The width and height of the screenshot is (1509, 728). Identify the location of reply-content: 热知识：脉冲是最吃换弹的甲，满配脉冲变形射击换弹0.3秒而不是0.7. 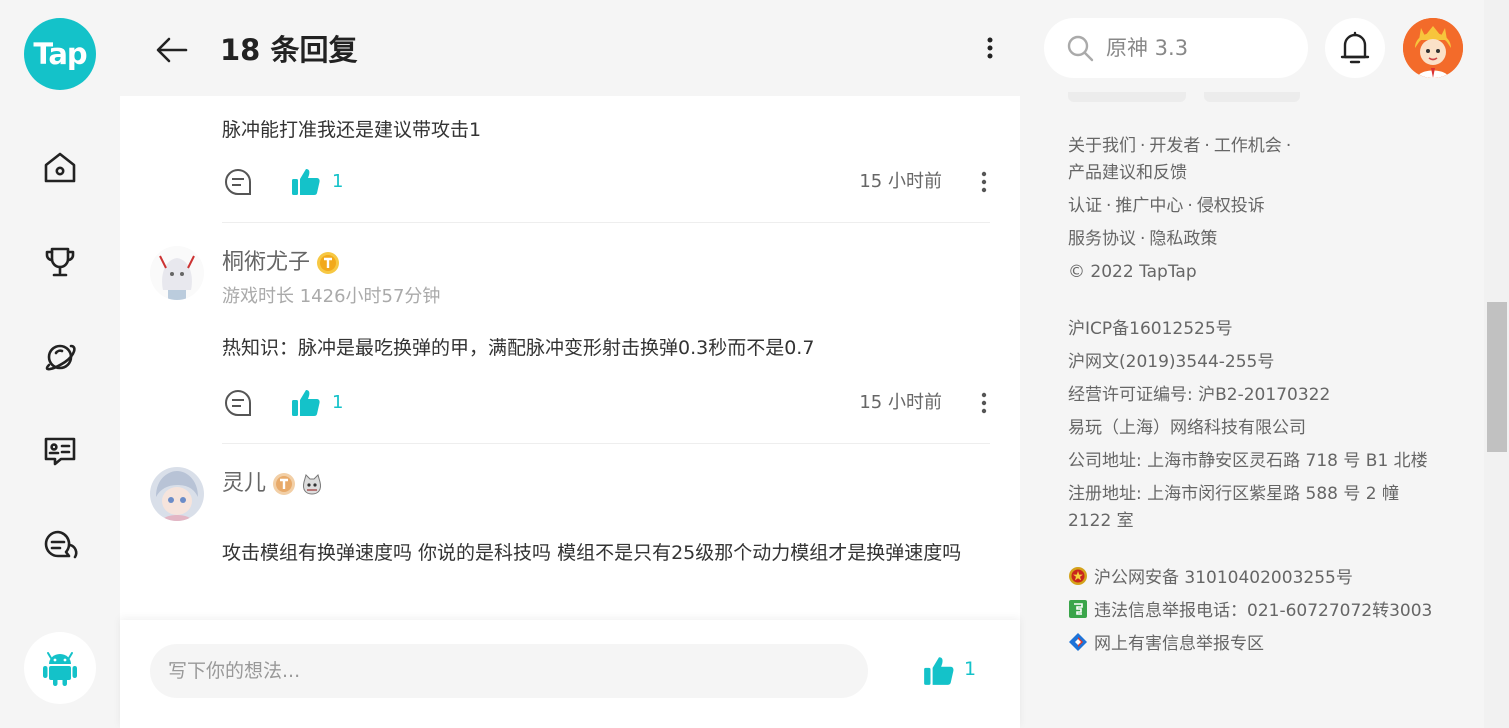
(518, 348).